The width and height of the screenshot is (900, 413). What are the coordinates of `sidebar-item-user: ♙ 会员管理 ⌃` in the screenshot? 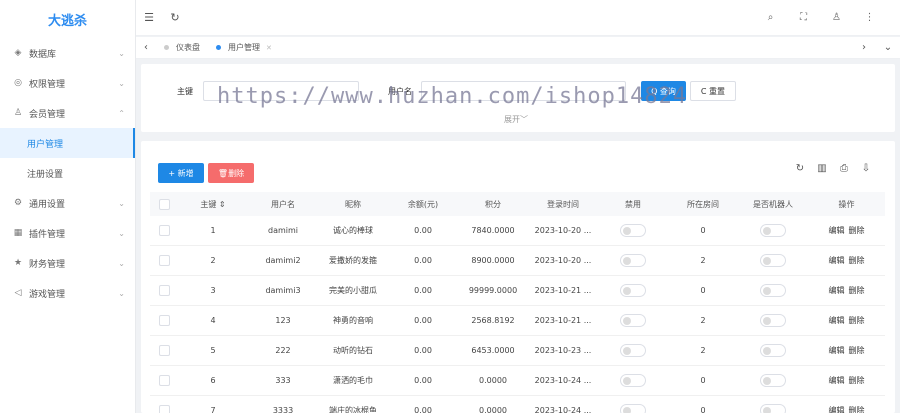 It's located at (67, 113).